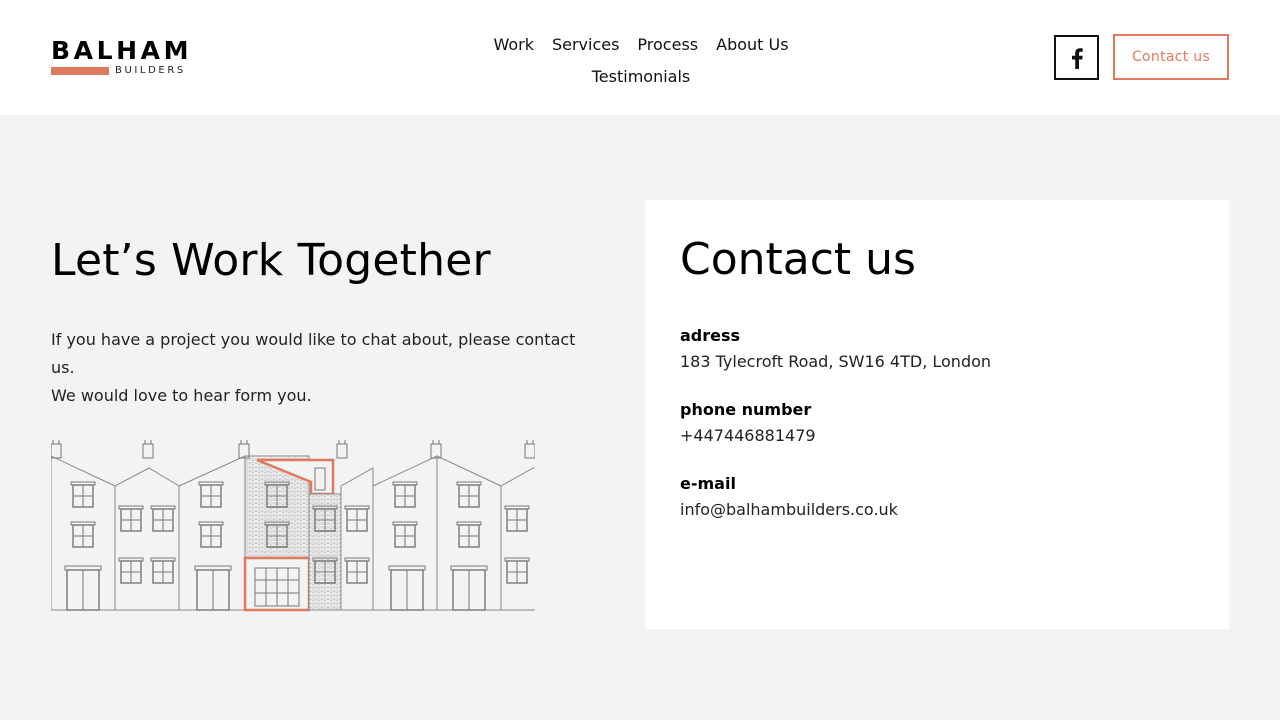 The width and height of the screenshot is (1280, 720). I want to click on contact-us-button: Contact us, so click(1171, 57).